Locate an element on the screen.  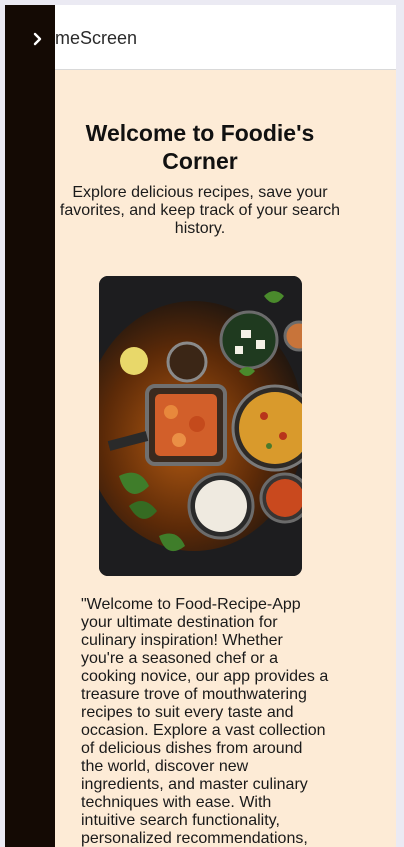
welcome-title: Welcome to Foodie's Corner is located at coordinates (200, 147).